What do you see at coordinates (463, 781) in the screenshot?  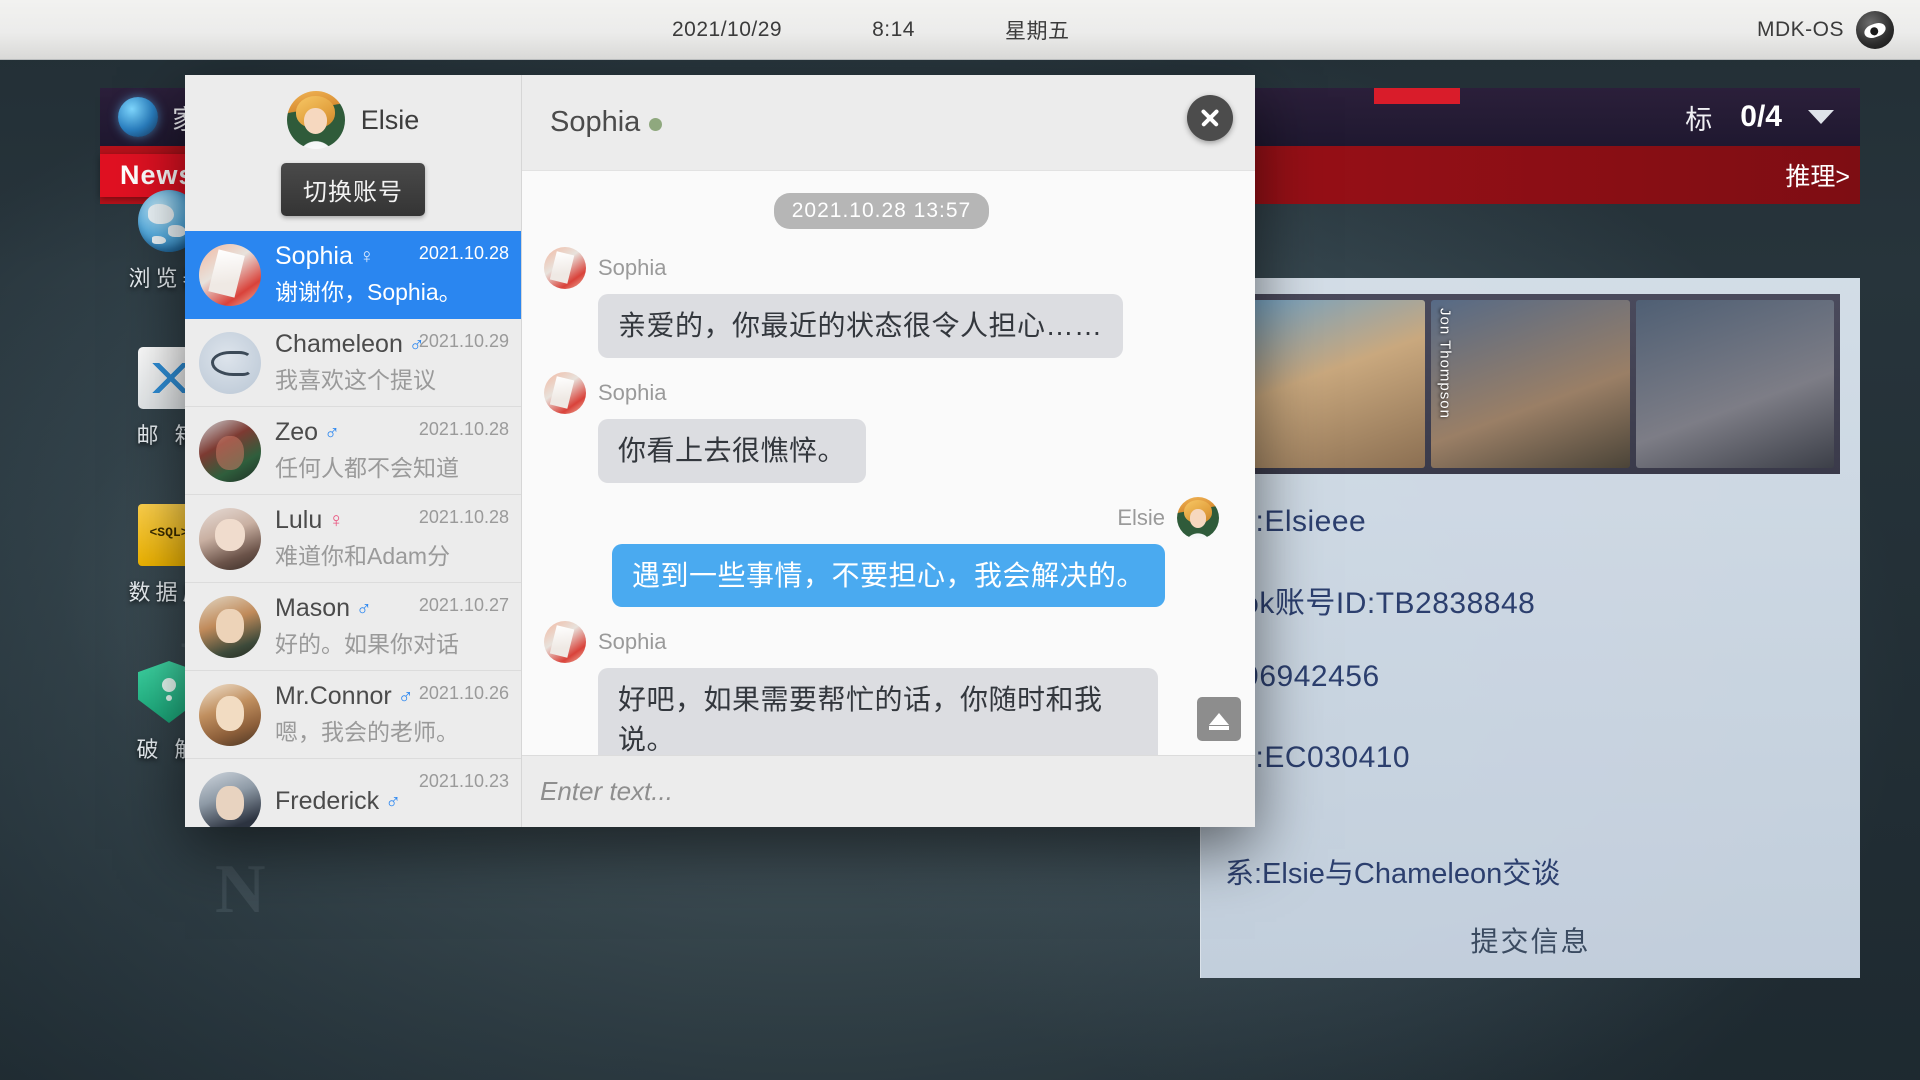 I see `contact-date: 2021.10.23` at bounding box center [463, 781].